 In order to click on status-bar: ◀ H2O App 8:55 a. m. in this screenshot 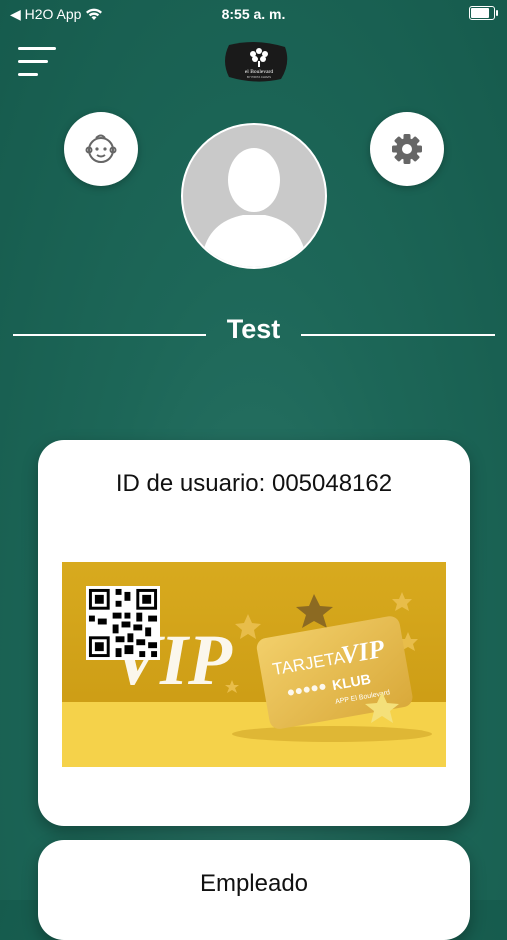, I will do `click(253, 14)`.